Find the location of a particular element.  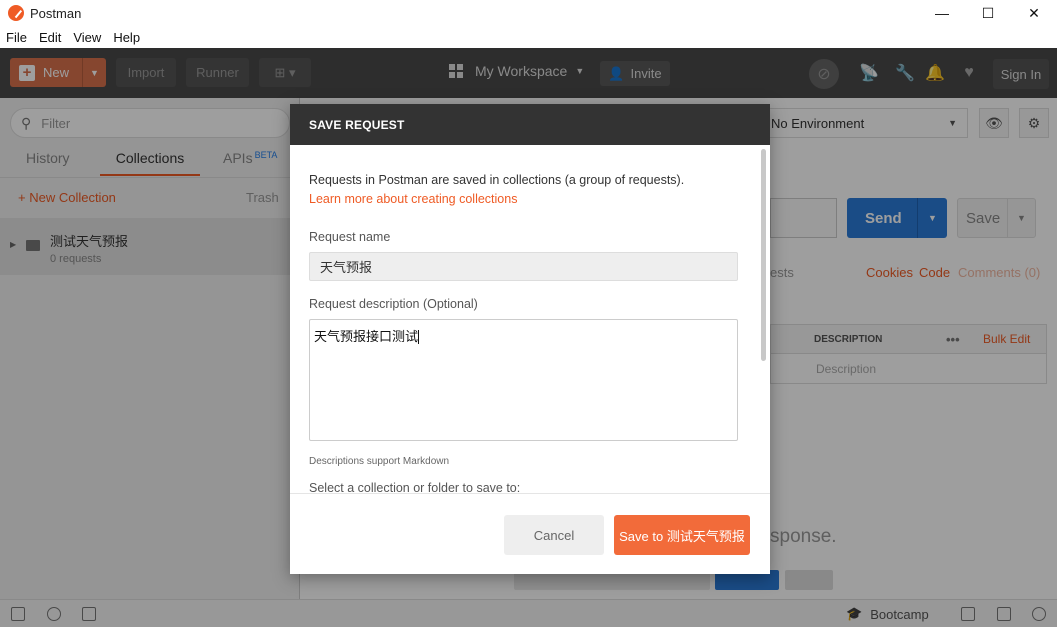

close-window-button: ✕ is located at coordinates (1034, 13).